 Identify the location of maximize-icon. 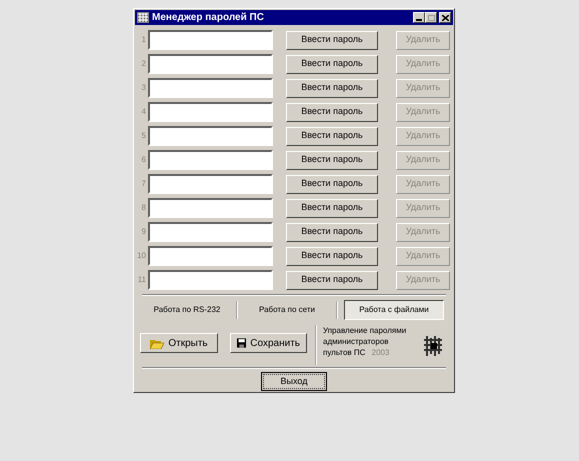
(431, 17).